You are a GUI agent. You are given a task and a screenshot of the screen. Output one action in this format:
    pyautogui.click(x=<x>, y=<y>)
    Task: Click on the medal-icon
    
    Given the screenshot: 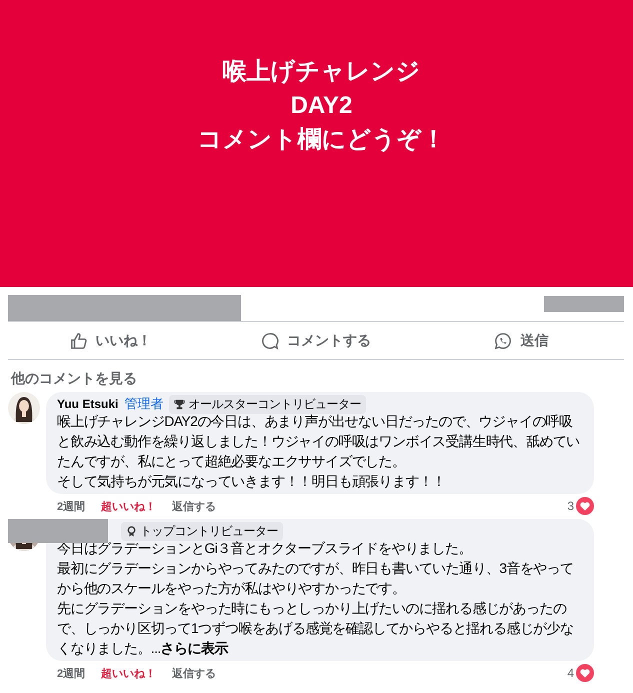 What is the action you would take?
    pyautogui.click(x=131, y=531)
    